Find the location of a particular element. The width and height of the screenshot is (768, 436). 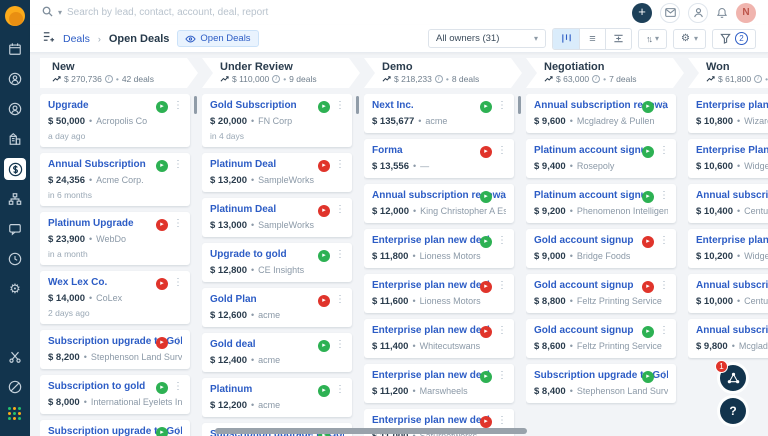

search-scope-caret-icon: ▾ is located at coordinates (60, 12).